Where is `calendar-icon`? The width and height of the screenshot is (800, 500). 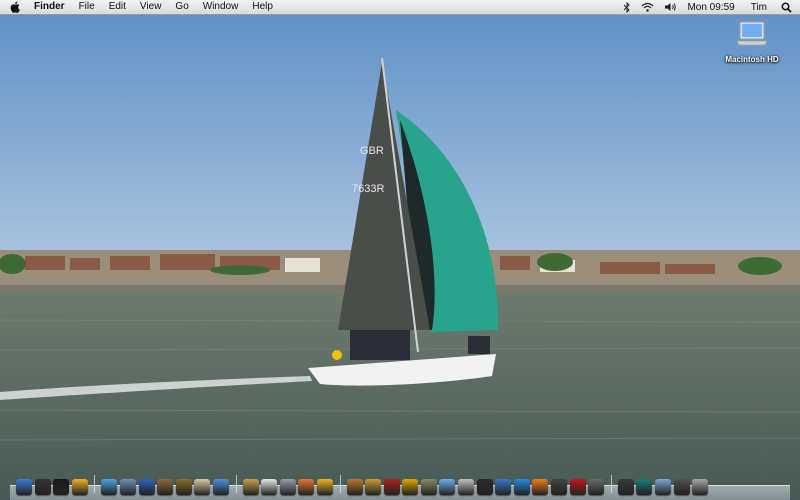 calendar-icon is located at coordinates (269, 487).